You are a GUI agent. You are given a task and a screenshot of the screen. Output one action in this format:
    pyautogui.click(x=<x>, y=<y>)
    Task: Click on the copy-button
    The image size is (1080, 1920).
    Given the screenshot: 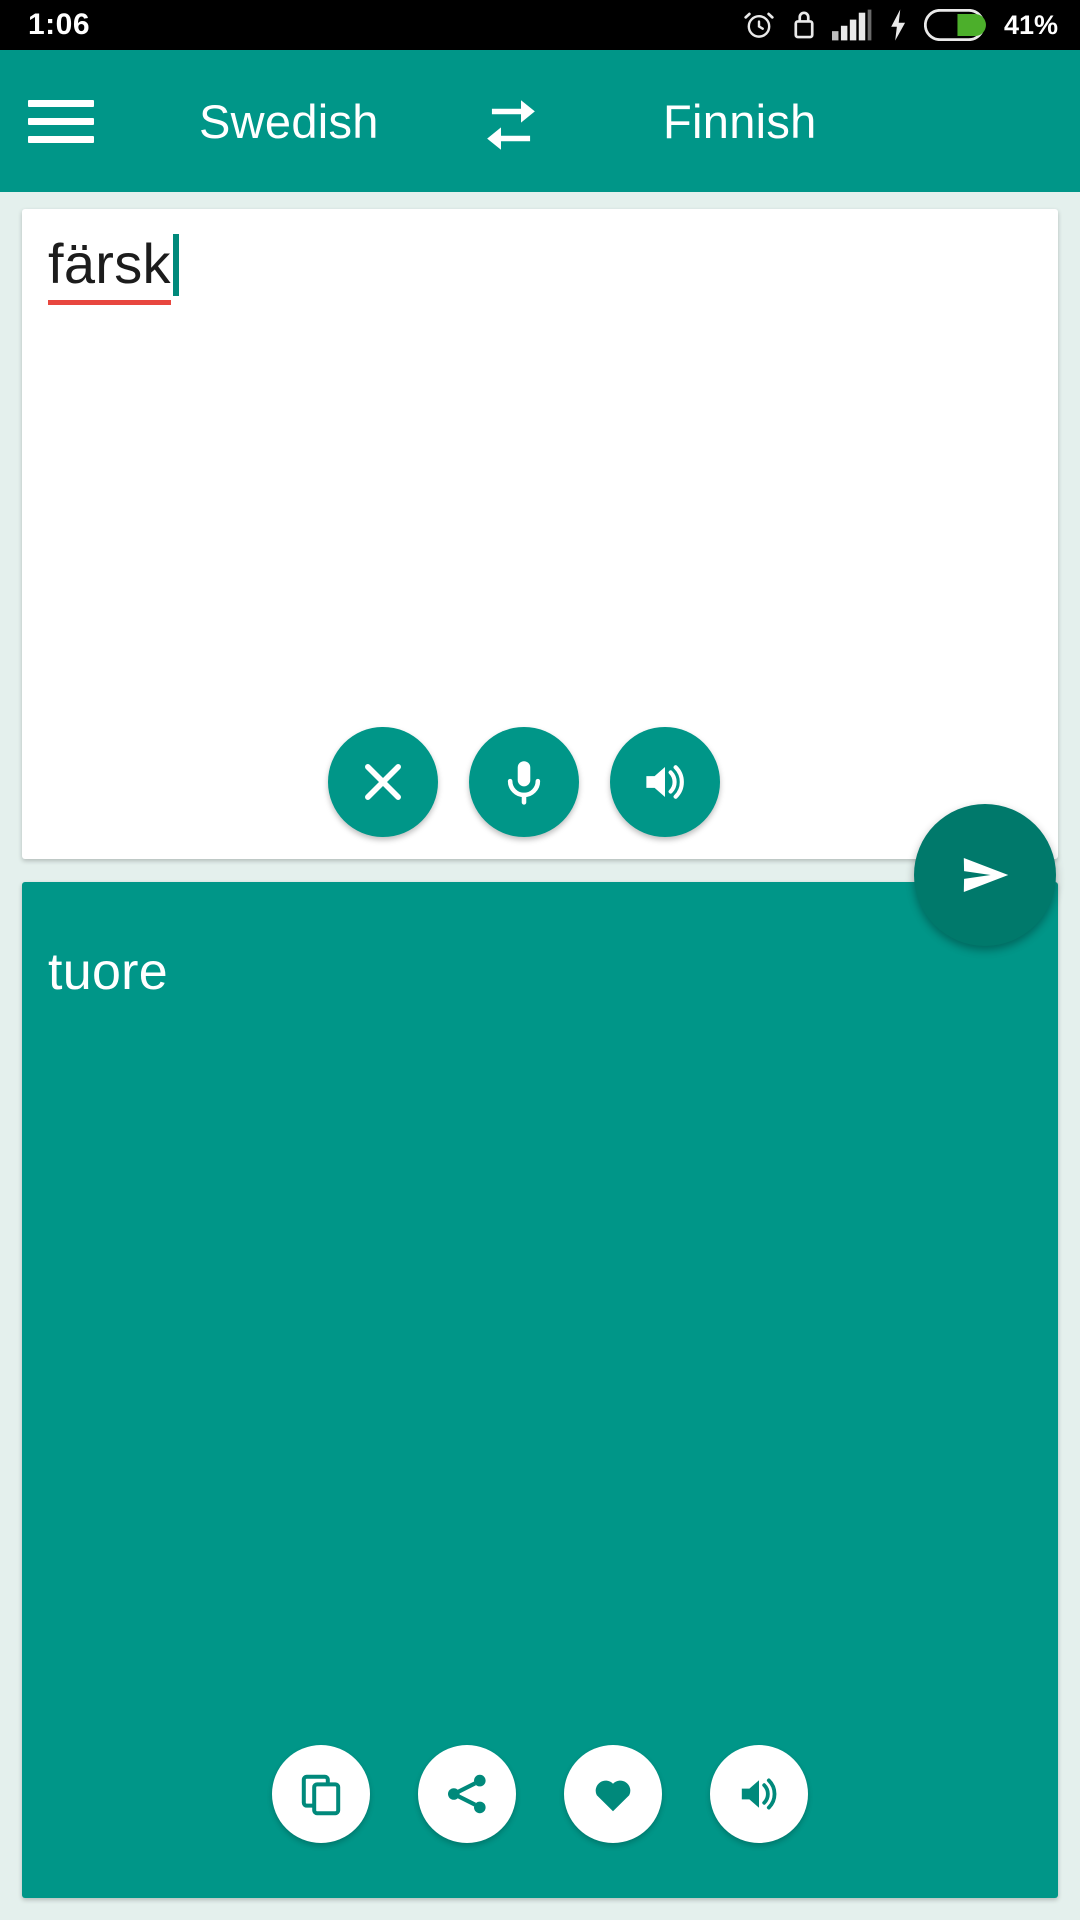 What is the action you would take?
    pyautogui.click(x=321, y=1794)
    